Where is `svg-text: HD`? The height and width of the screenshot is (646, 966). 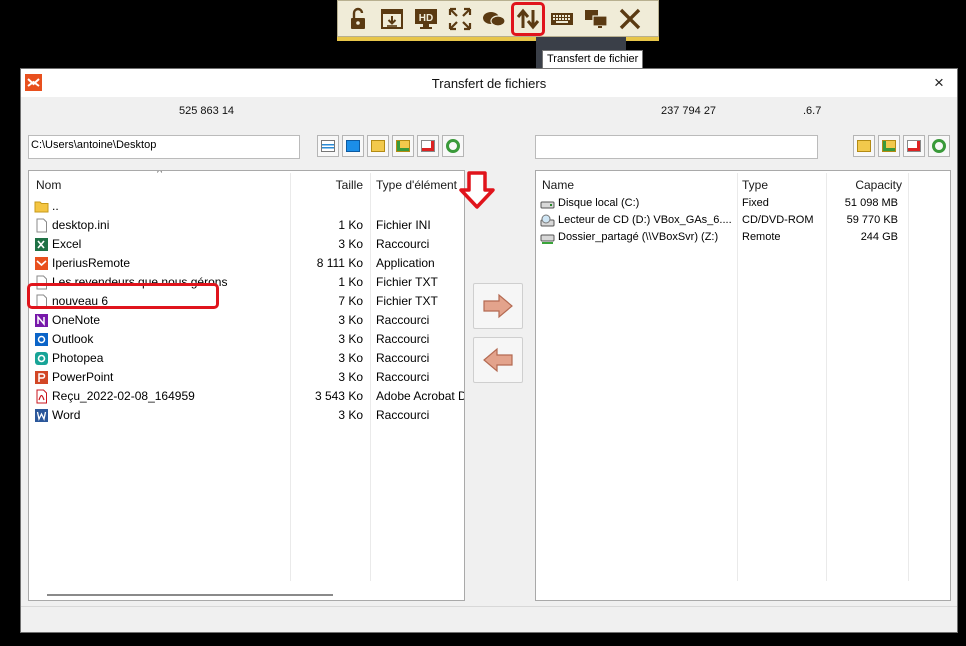
svg-text: HD is located at coordinates (426, 18).